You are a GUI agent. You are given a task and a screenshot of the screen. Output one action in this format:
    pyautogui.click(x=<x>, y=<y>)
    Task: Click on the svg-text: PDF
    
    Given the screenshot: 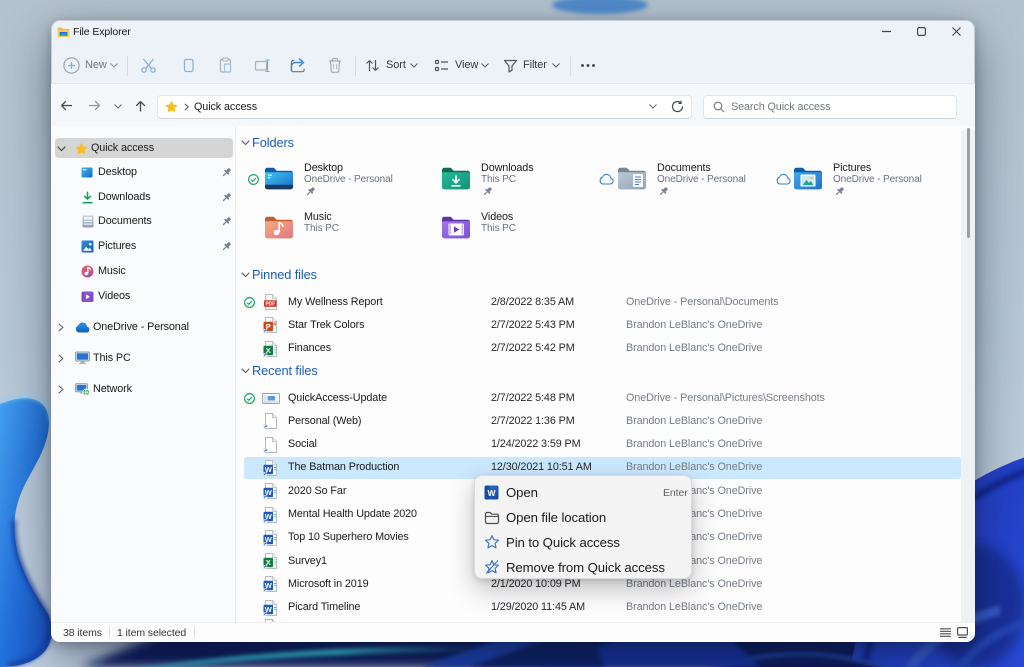 What is the action you would take?
    pyautogui.click(x=270, y=304)
    